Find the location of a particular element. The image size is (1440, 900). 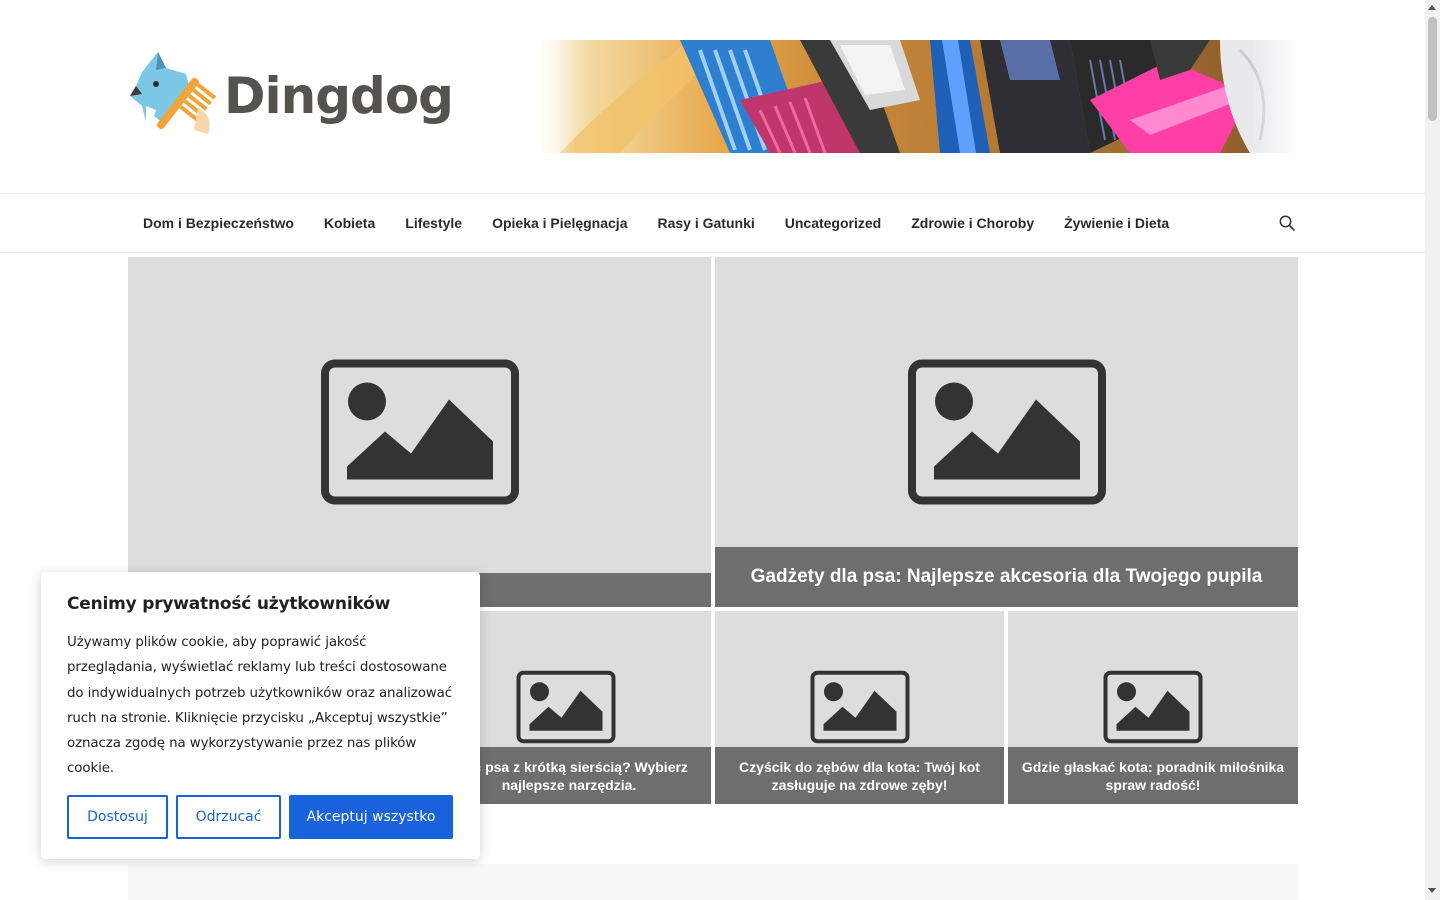

nav-item-dom-i-bezpieczenstwo: Dom i Bezpieczeństwo is located at coordinates (218, 223).